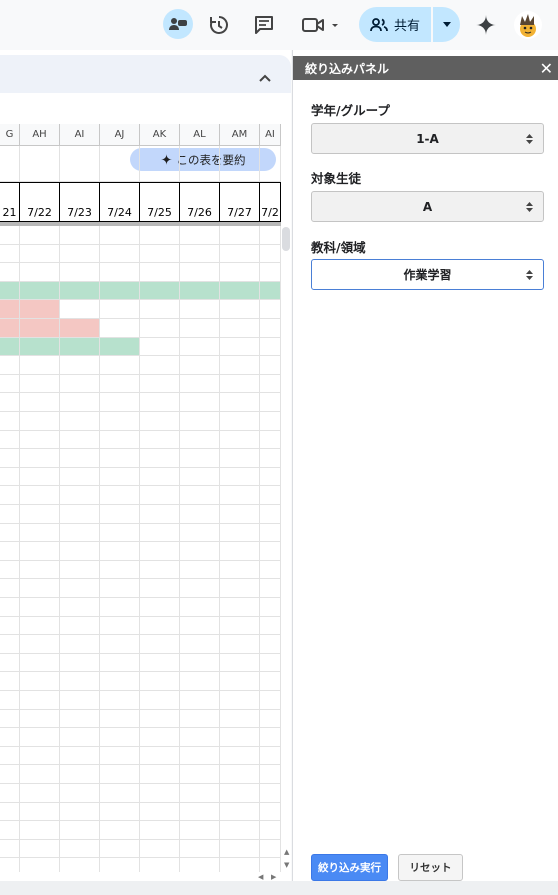 The image size is (558, 895). I want to click on avatar, so click(528, 25).